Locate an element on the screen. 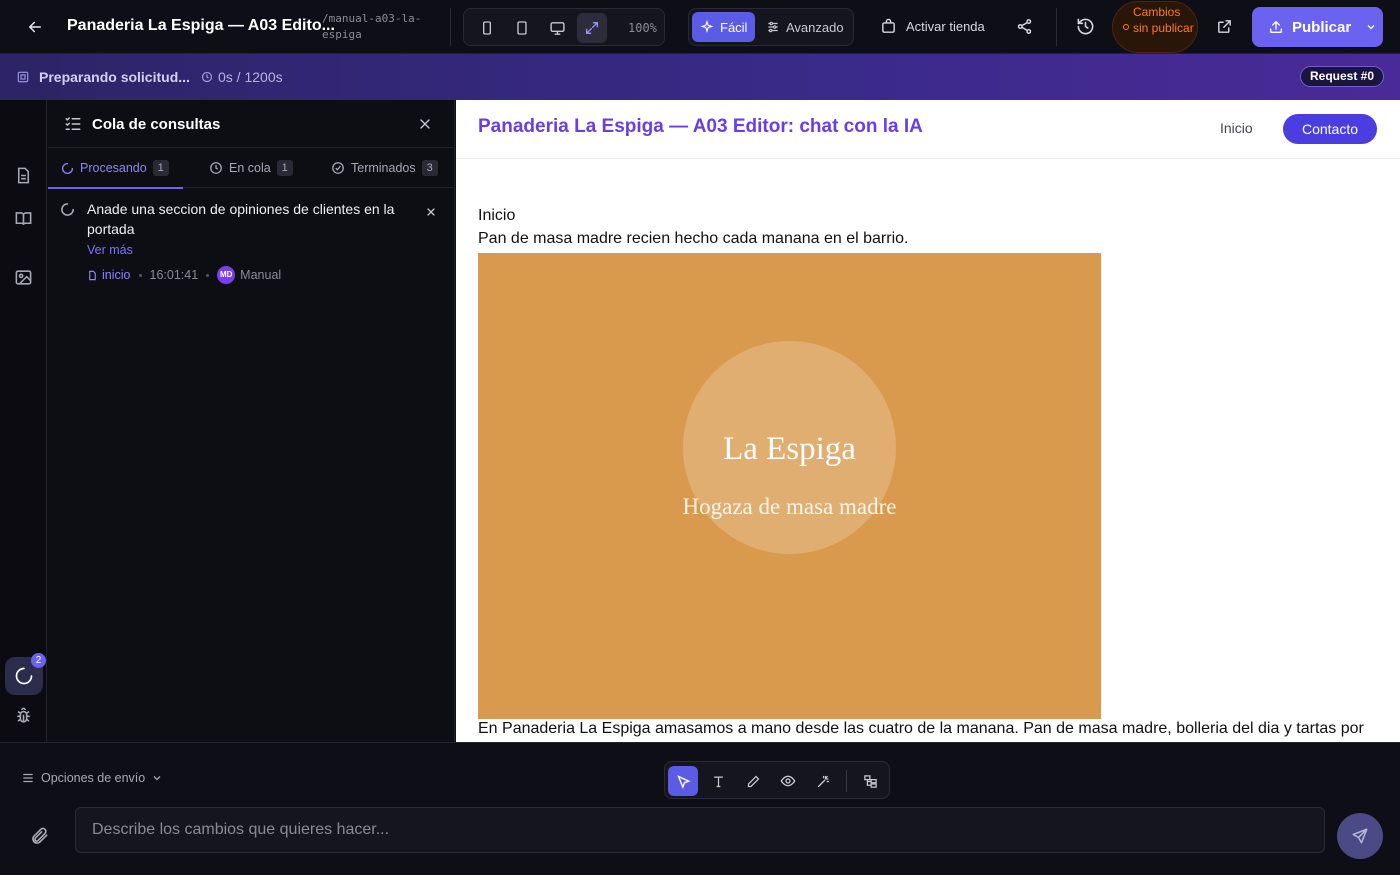 Image resolution: width=1400 pixels, height=875 pixels. back-button is located at coordinates (35, 27).